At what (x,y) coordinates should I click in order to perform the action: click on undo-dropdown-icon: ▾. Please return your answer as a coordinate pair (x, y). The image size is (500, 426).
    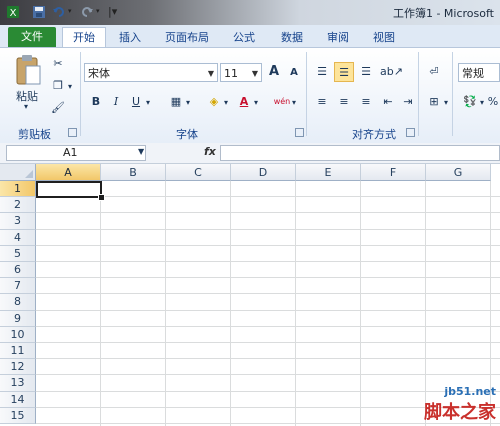
    Looking at the image, I should click on (70, 11).